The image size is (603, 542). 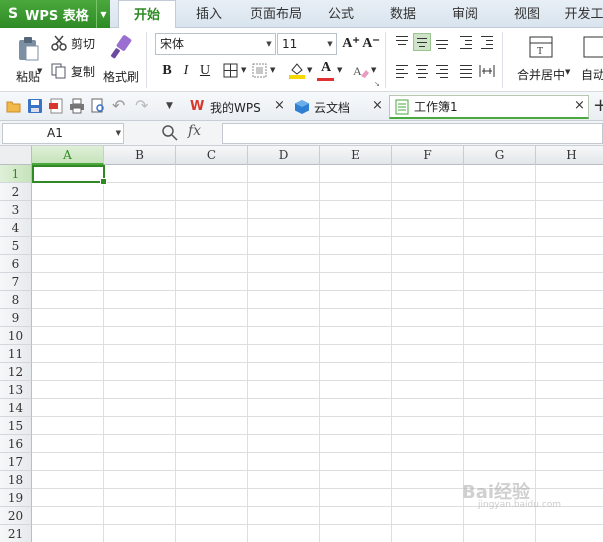 I want to click on font-color-icon: A, so click(x=326, y=68).